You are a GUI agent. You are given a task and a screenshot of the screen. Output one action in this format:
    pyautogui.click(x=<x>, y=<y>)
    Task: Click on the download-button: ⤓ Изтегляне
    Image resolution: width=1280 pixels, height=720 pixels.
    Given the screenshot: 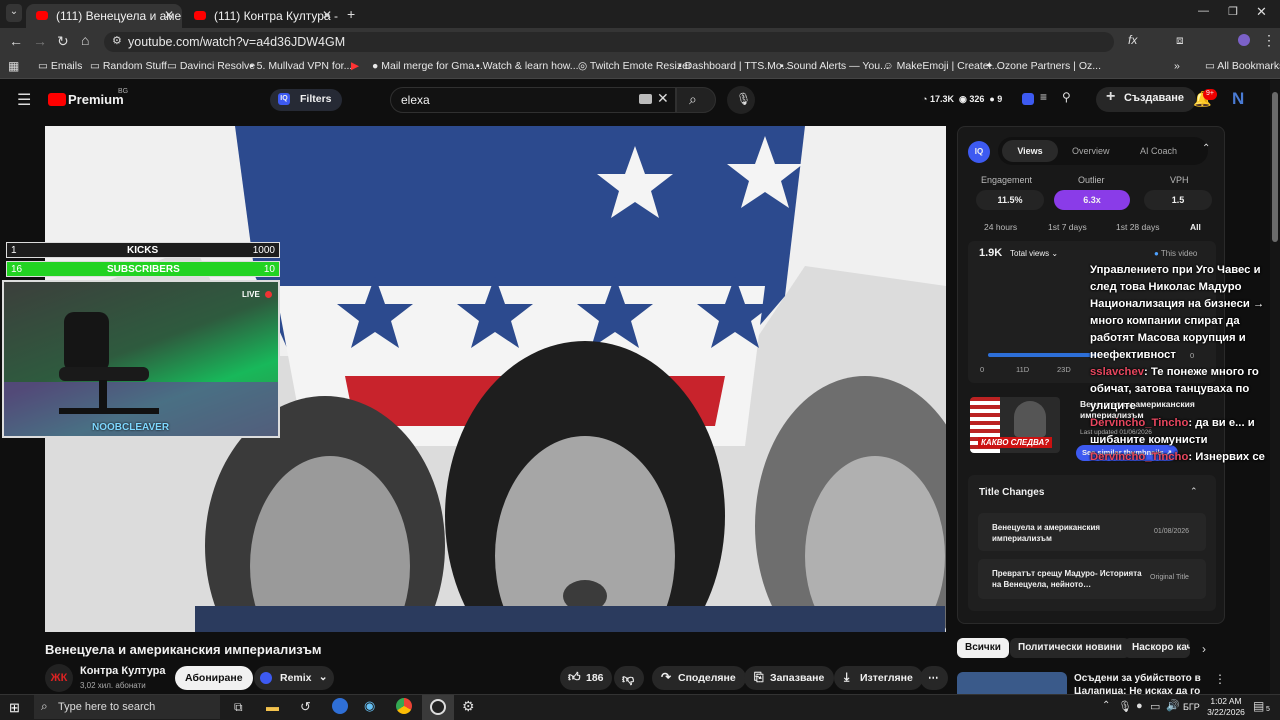 What is the action you would take?
    pyautogui.click(x=878, y=678)
    